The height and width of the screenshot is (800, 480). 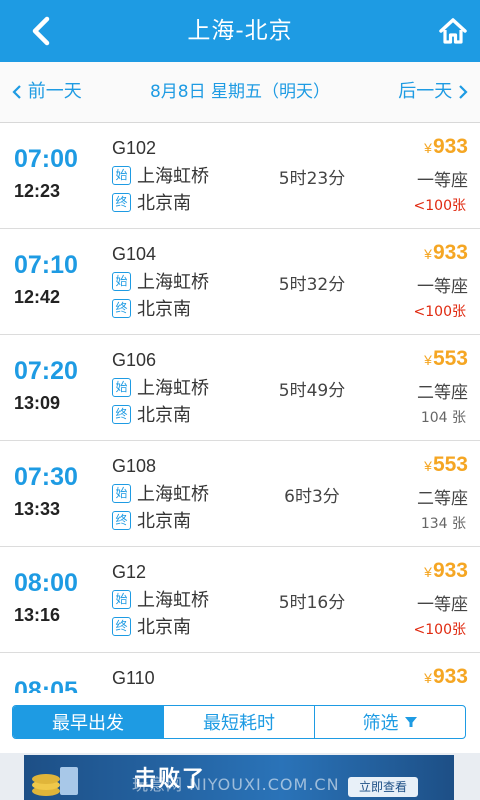 I want to click on ad-banner: 击败了 立即查看 玩意网 NIYOUXI.COM.CN, so click(x=240, y=776).